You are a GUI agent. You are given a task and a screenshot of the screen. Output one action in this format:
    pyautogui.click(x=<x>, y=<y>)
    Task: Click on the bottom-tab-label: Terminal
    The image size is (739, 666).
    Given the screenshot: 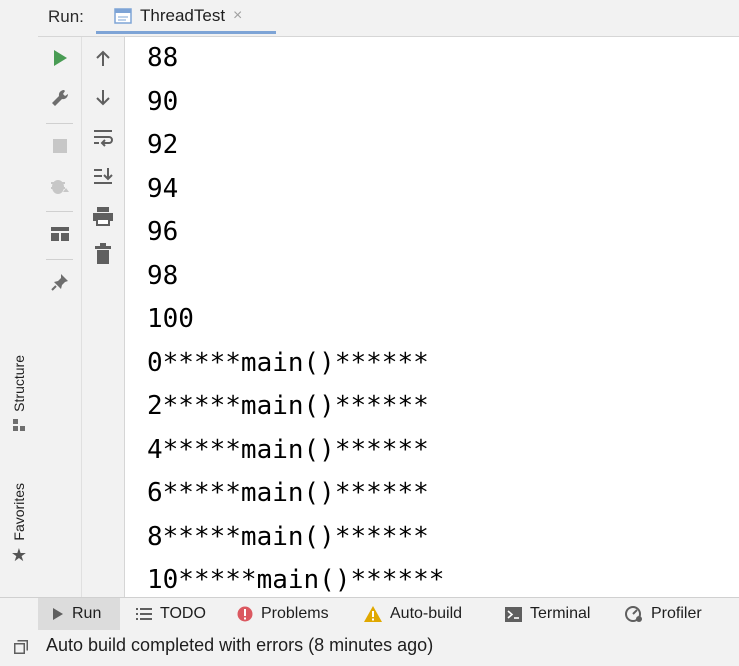 What is the action you would take?
    pyautogui.click(x=560, y=613)
    